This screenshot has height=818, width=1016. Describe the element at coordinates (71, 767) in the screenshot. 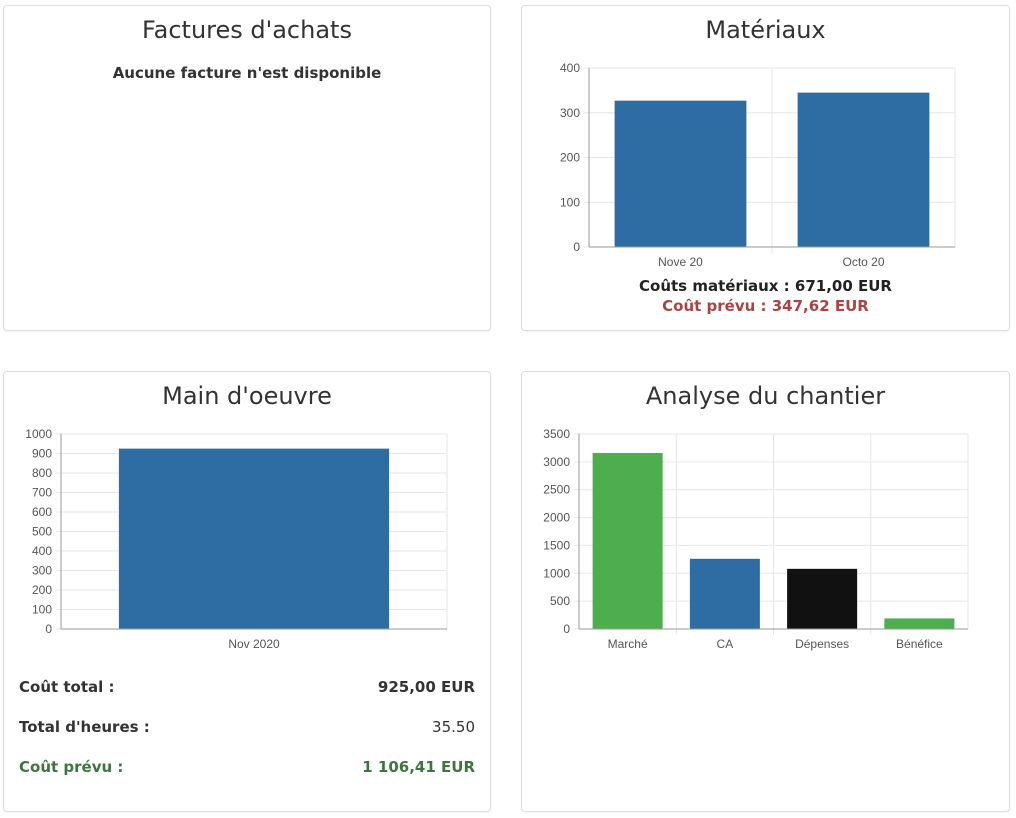

I see `labor-planned-cost-label: Coût prévu :` at that location.